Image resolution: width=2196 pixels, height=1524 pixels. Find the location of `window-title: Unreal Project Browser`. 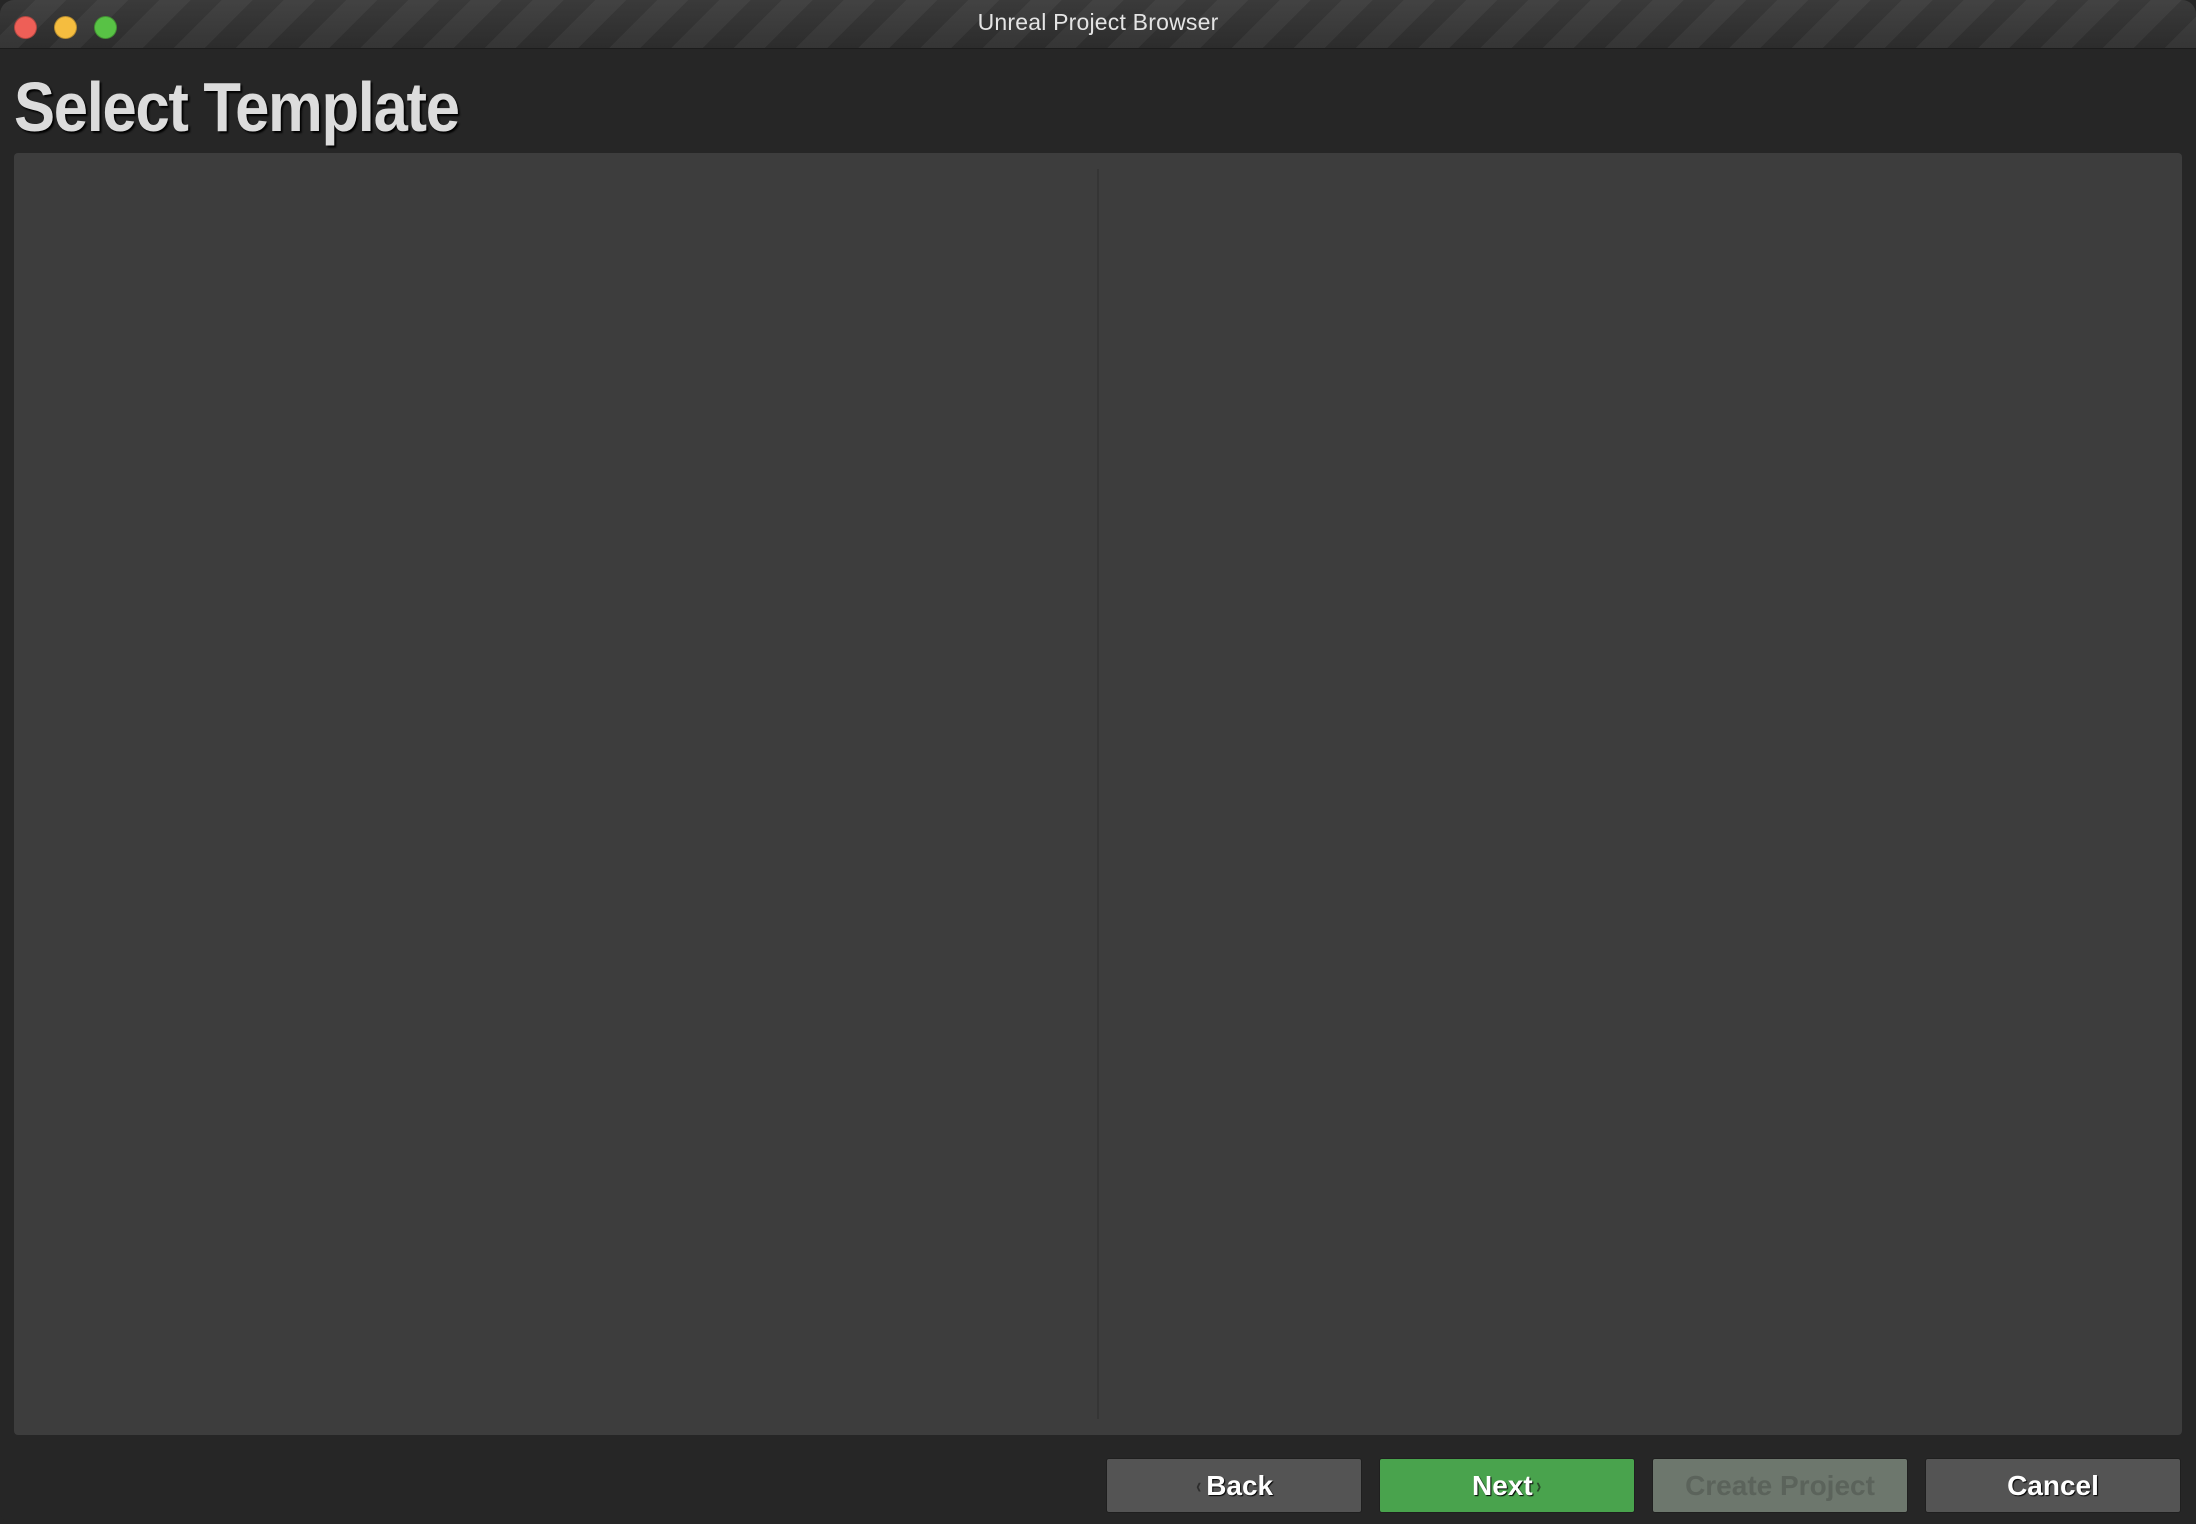

window-title: Unreal Project Browser is located at coordinates (1098, 22).